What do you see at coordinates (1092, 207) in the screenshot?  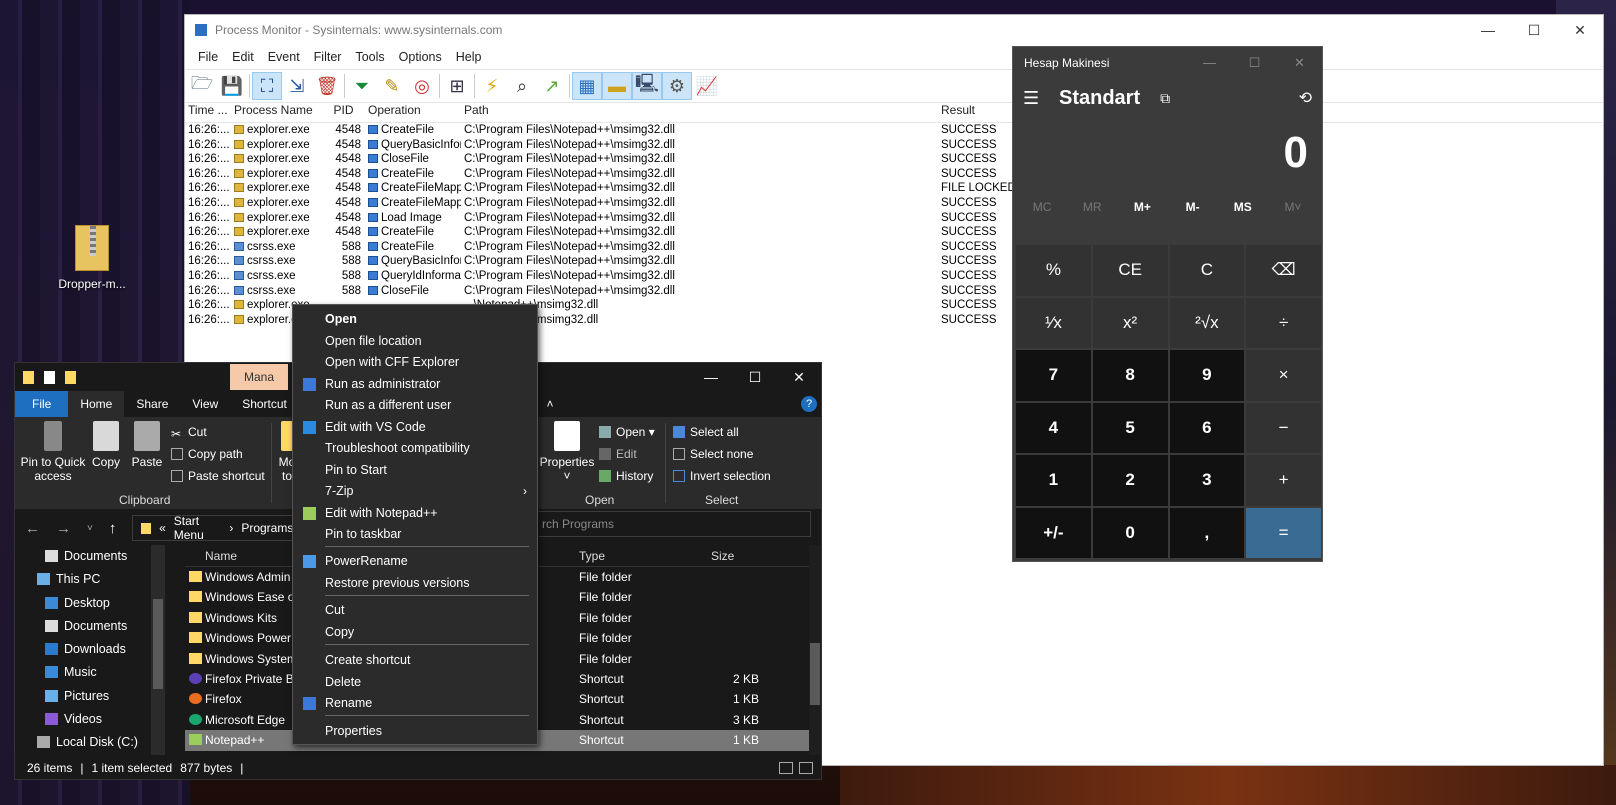 I see `memory-recall-button: MR` at bounding box center [1092, 207].